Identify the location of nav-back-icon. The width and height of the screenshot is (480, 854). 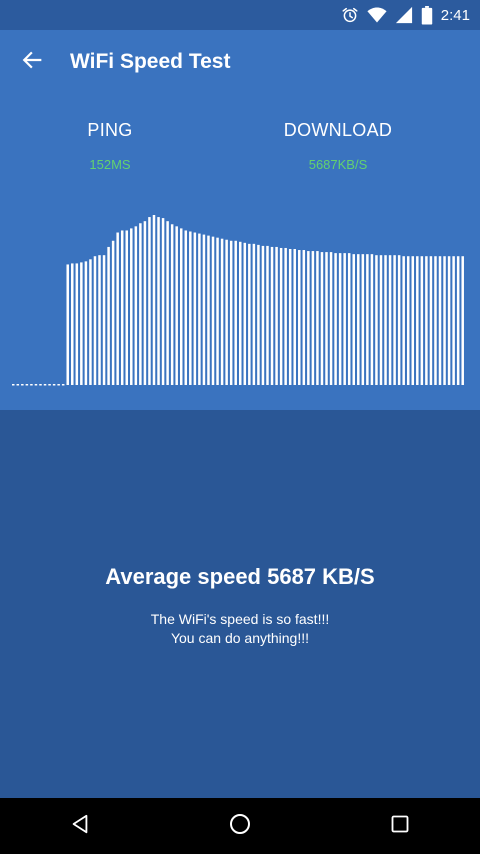
(80, 826).